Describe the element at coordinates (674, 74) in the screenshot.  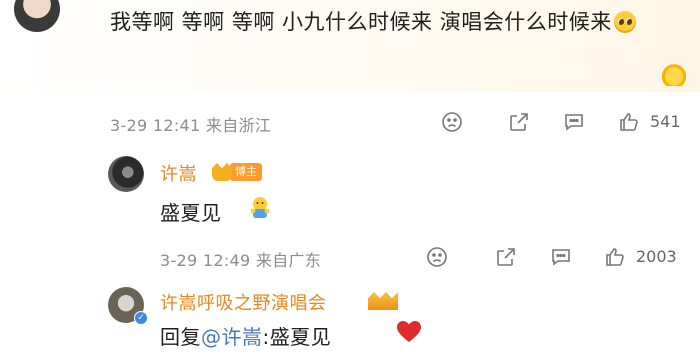
I see `badge-icon` at that location.